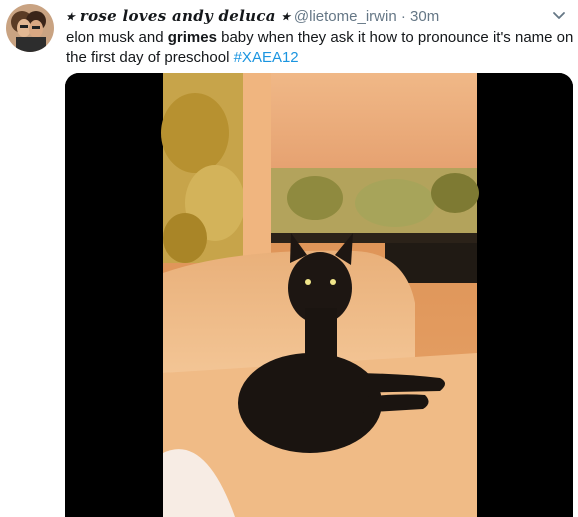 Image resolution: width=578 pixels, height=517 pixels. Describe the element at coordinates (117, 37) in the screenshot. I see `tweet-text-part: elon musk and` at that location.